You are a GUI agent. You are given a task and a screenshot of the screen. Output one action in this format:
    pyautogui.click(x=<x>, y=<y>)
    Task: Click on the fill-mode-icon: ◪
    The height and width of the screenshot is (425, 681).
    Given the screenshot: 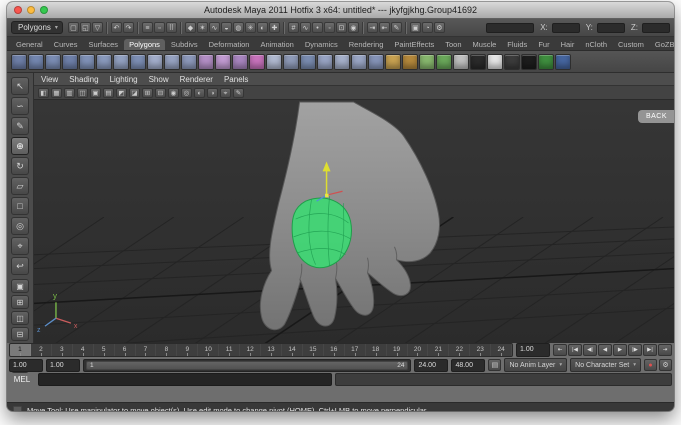 What is the action you would take?
    pyautogui.click(x=134, y=92)
    